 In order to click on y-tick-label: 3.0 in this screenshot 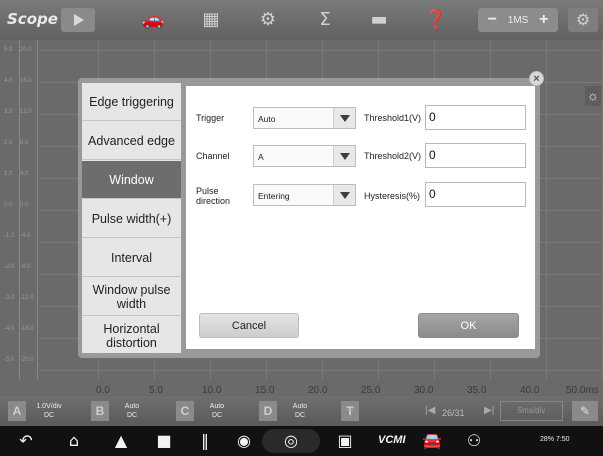, I will do `click(8, 112)`.